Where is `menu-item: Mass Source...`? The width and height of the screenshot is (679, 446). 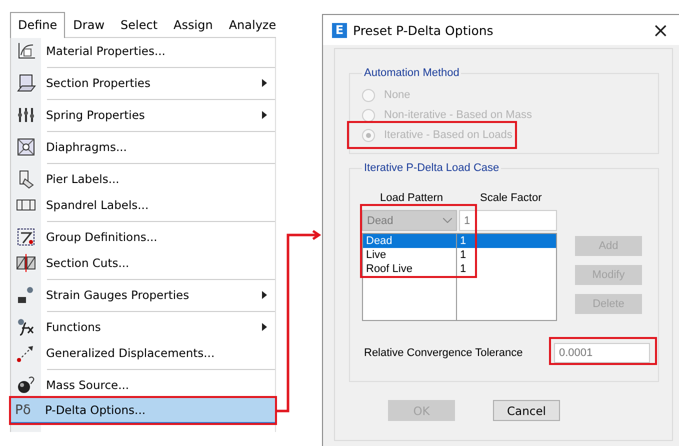 menu-item: Mass Source... is located at coordinates (143, 385).